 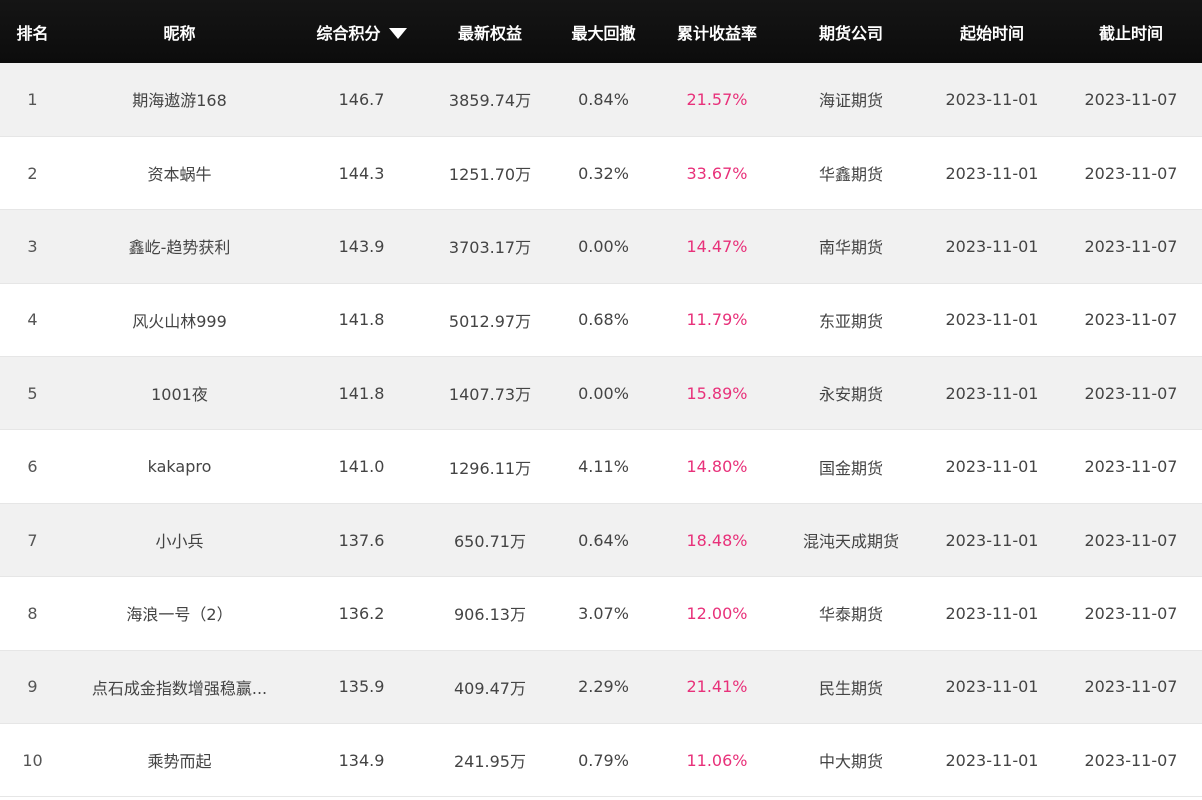 I want to click on rank-cell: 4, so click(x=32, y=320).